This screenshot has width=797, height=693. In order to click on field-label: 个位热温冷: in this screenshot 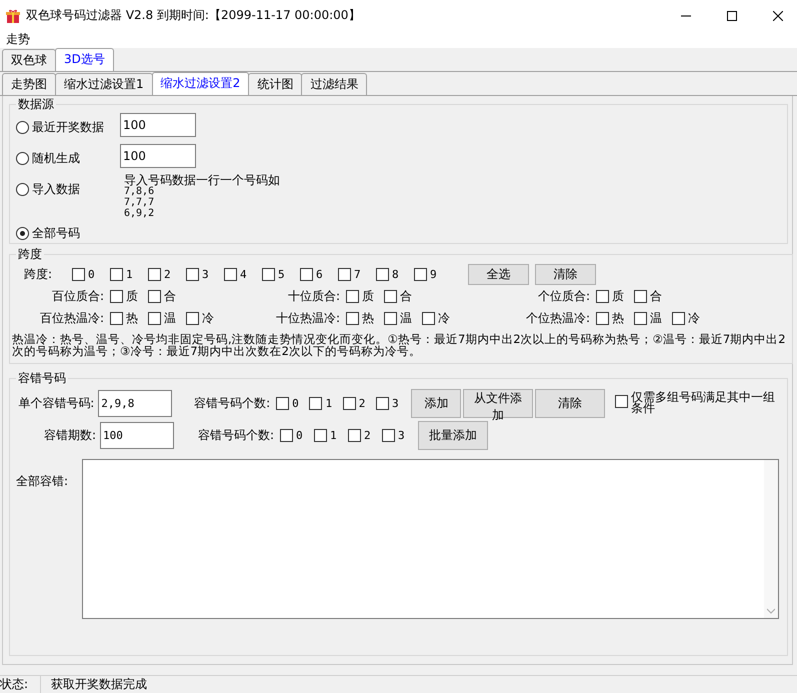, I will do `click(557, 318)`.